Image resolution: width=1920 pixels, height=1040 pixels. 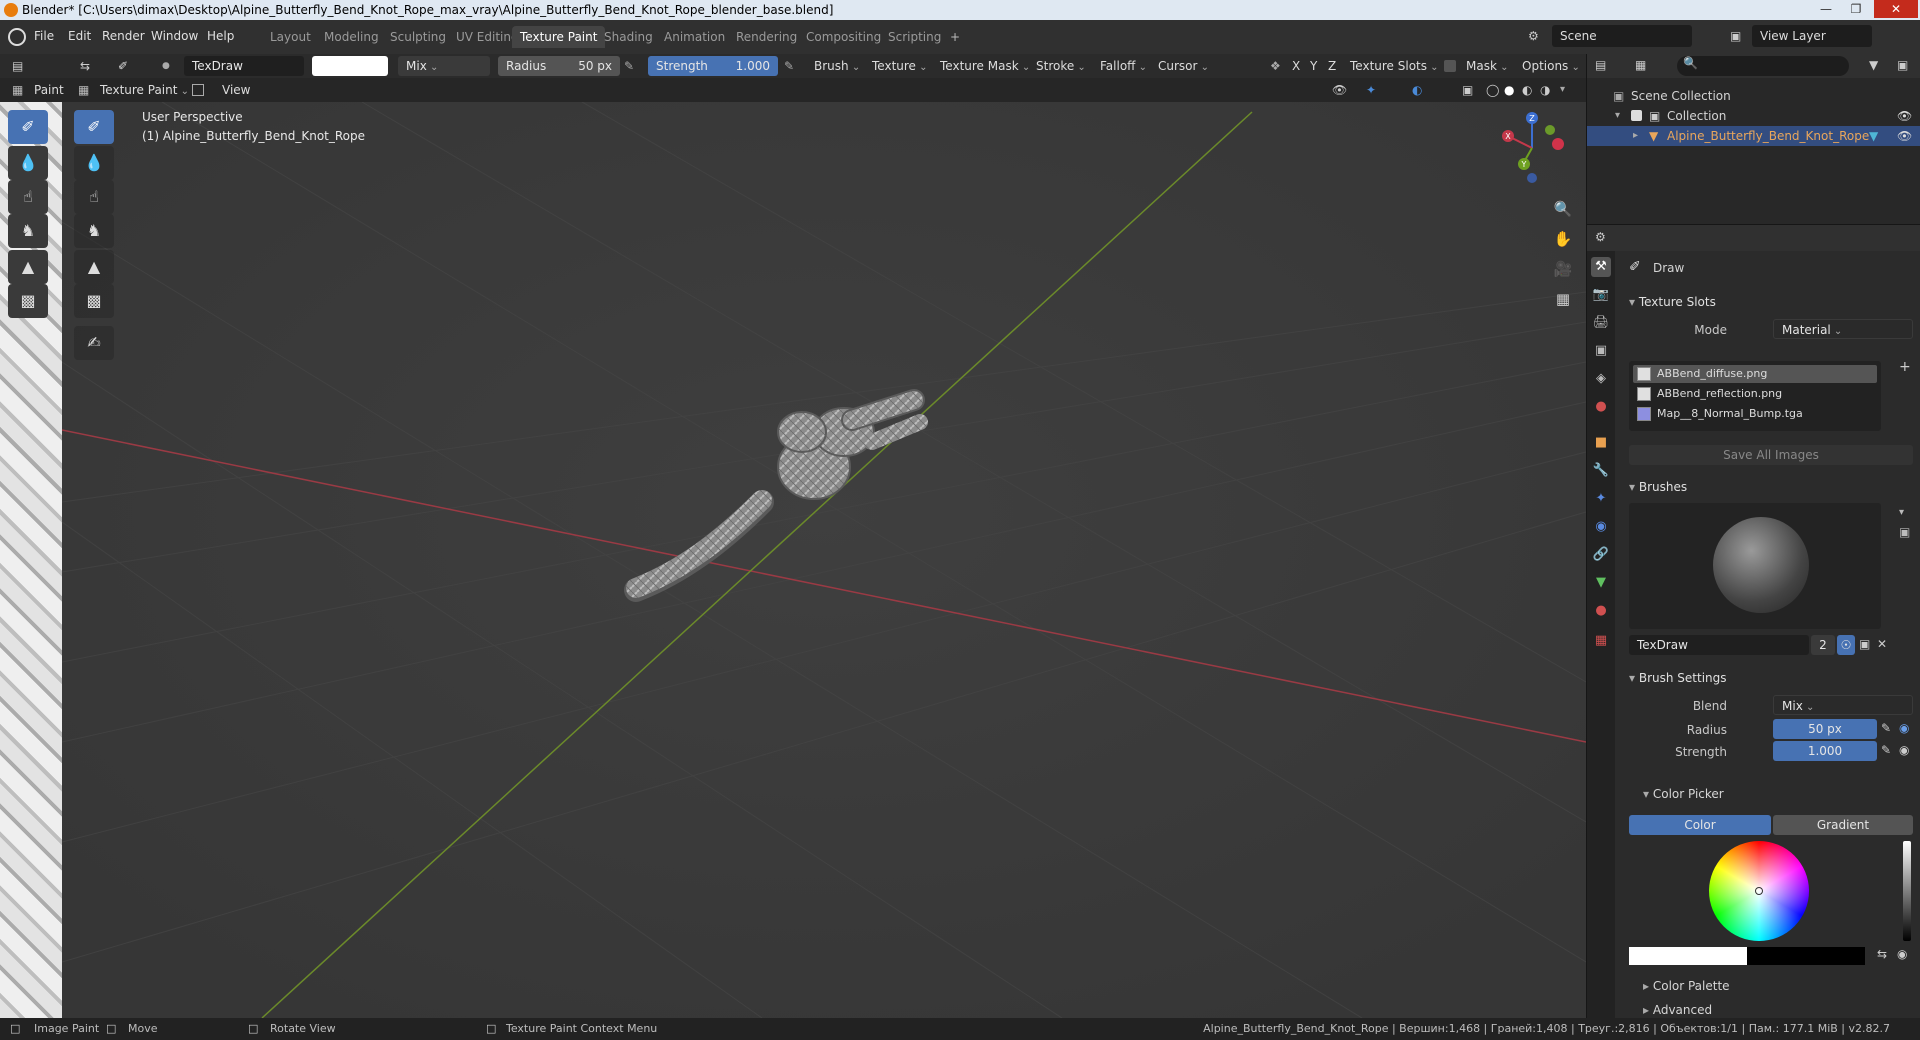 What do you see at coordinates (1467, 90) in the screenshot?
I see `xray-toggle-icon: ▣` at bounding box center [1467, 90].